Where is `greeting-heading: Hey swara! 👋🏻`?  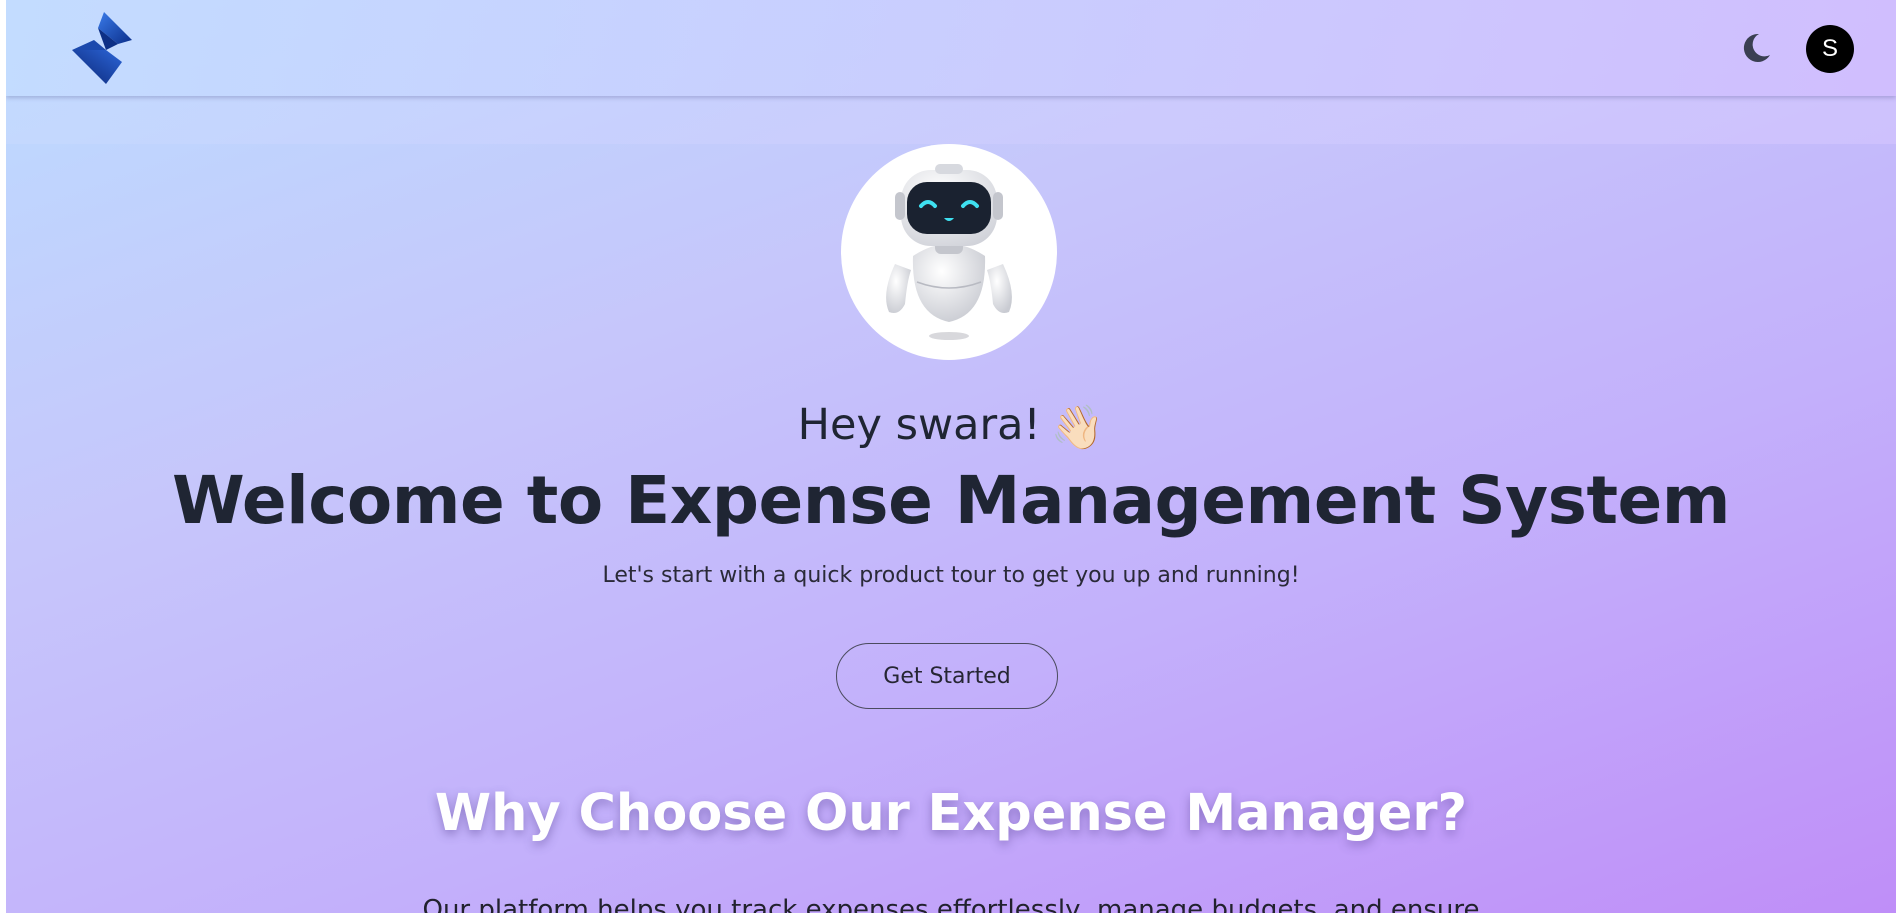
greeting-heading: Hey swara! 👋🏻 is located at coordinates (951, 426).